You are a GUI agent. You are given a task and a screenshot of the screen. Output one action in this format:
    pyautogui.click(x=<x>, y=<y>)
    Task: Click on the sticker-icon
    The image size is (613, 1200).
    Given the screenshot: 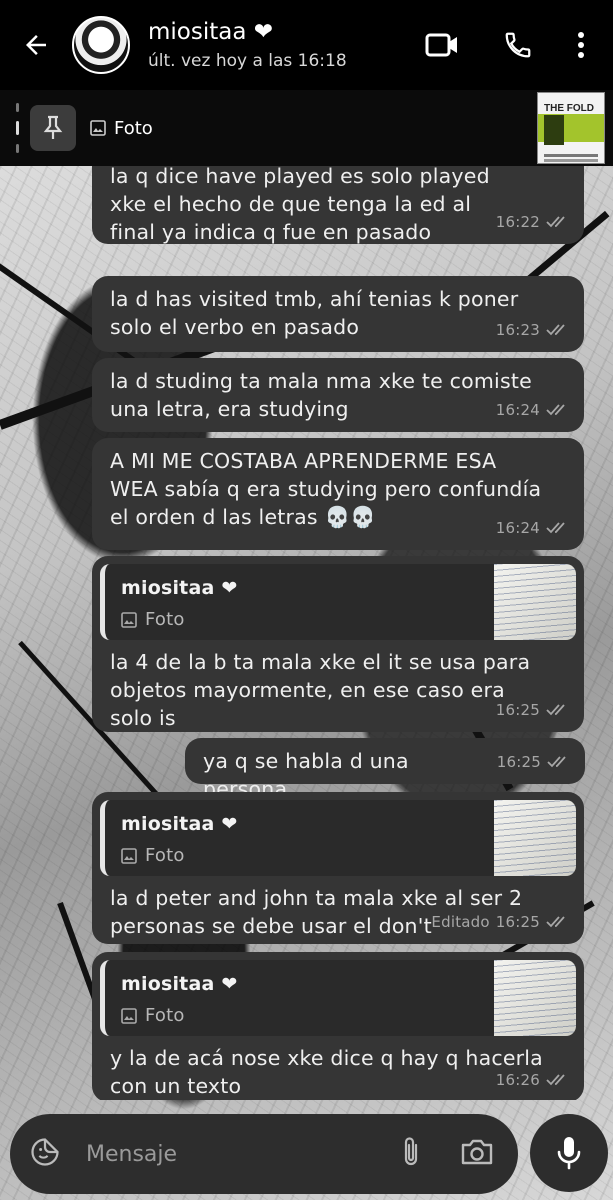 What is the action you would take?
    pyautogui.click(x=45, y=1152)
    